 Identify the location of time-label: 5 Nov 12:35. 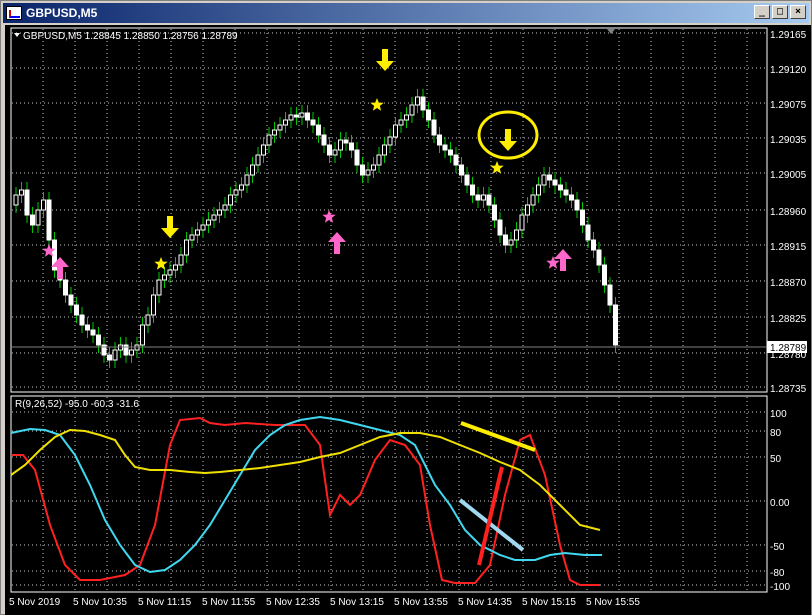
(293, 602).